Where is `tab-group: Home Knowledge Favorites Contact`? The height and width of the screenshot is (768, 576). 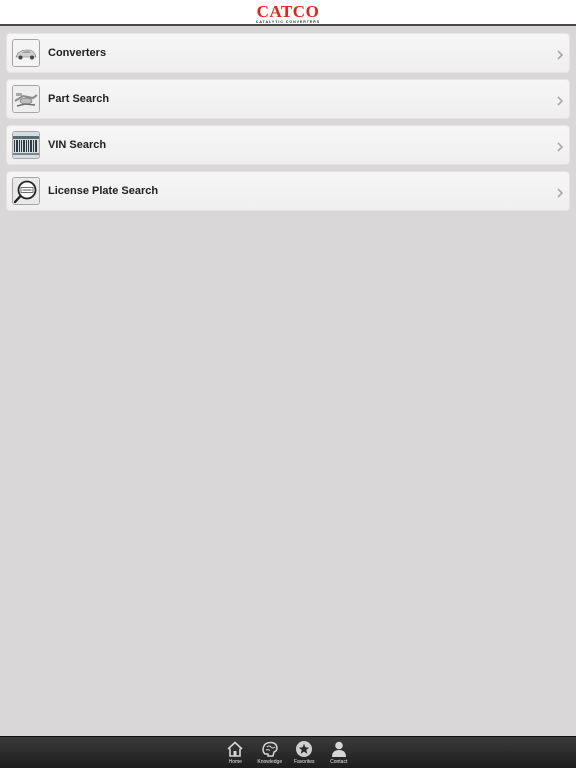 tab-group: Home Knowledge Favorites Contact is located at coordinates (287, 752).